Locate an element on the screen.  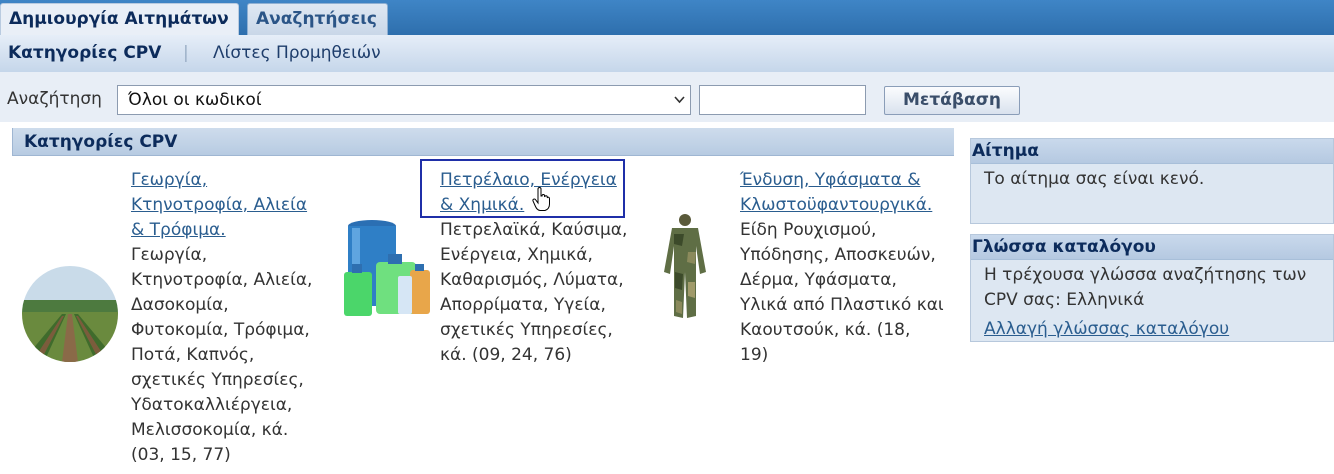
vineyard-image is located at coordinates (70, 314).